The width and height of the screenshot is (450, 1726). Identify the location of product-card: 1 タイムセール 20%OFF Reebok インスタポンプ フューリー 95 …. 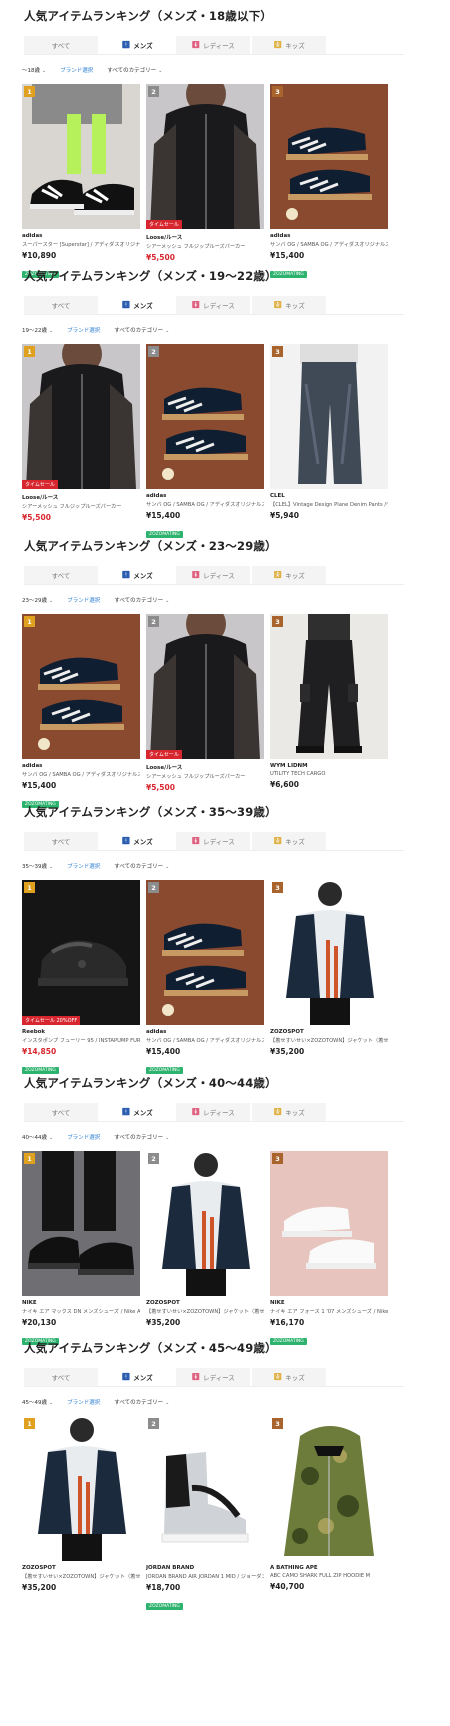
(81, 977).